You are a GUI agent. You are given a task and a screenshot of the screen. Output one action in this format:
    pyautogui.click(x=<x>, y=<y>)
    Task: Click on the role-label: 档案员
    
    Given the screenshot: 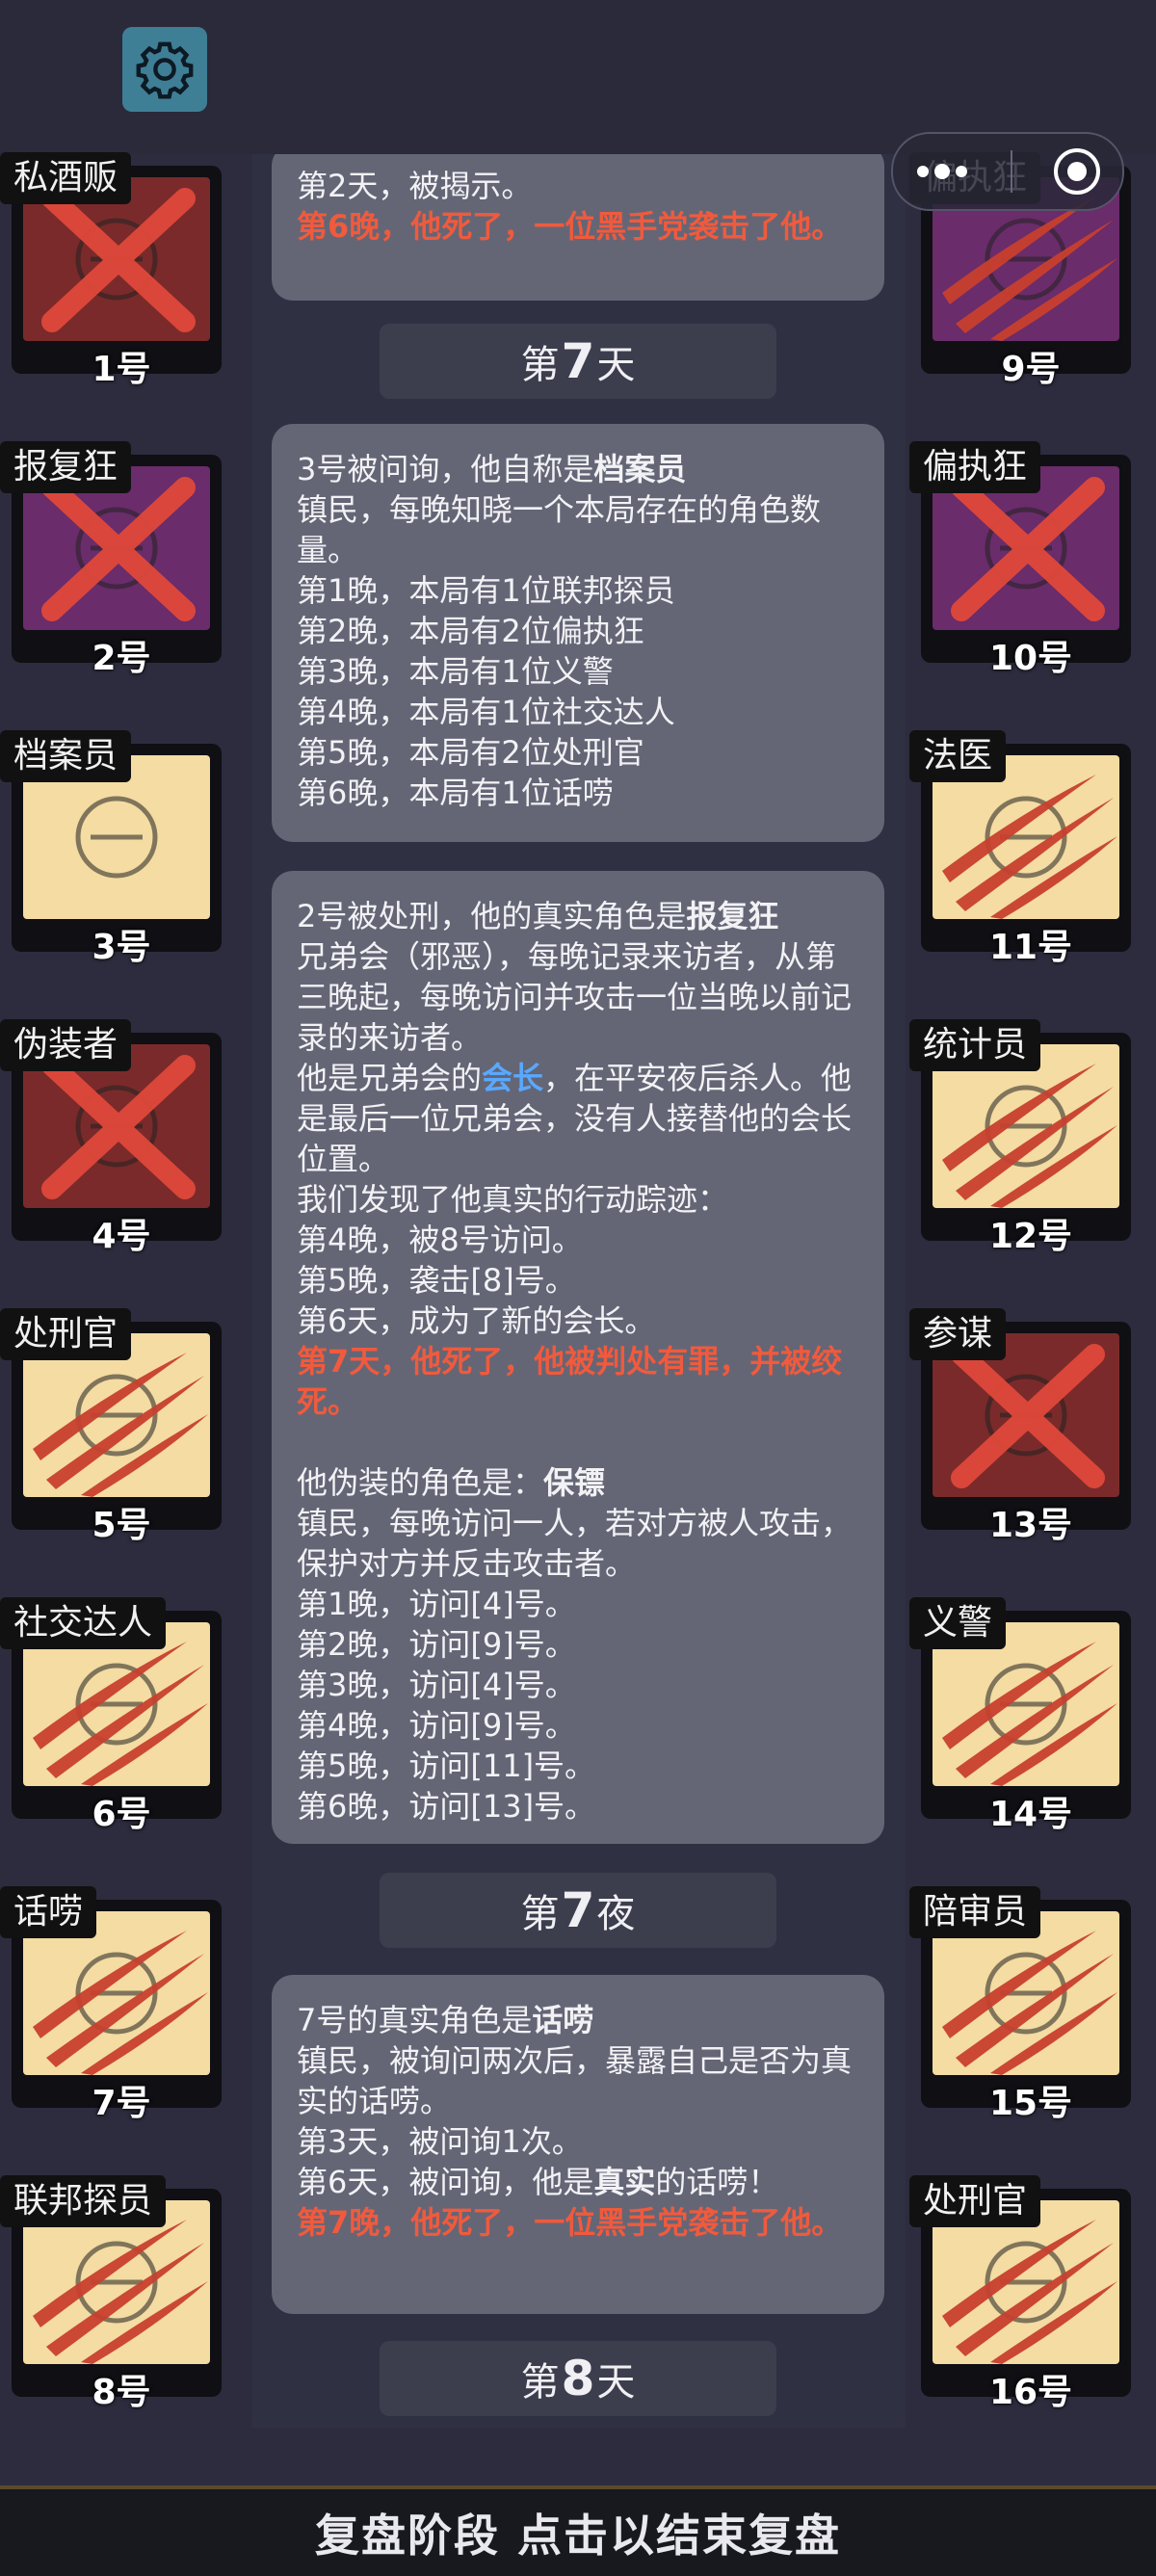 What is the action you would take?
    pyautogui.click(x=66, y=756)
    